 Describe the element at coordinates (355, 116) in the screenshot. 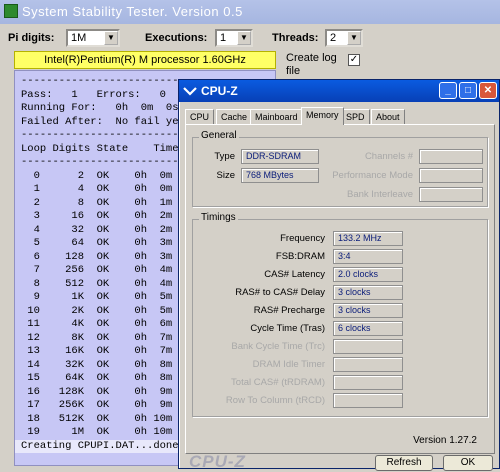

I see `tab-spd: SPD` at that location.